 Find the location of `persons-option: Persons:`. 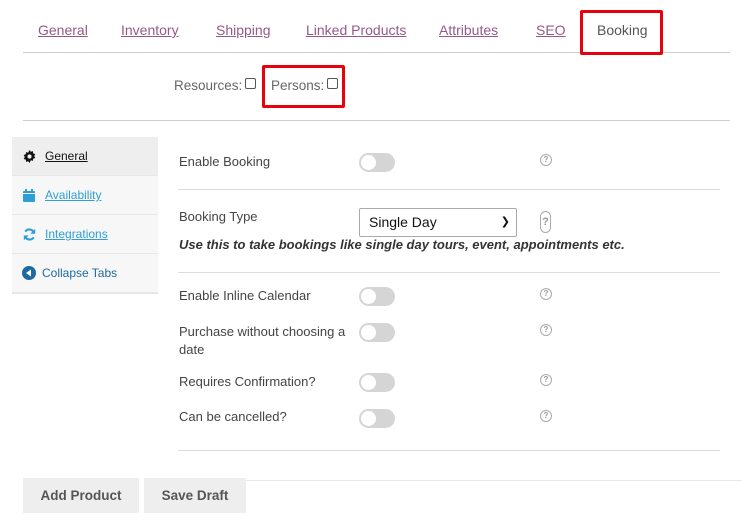

persons-option: Persons: is located at coordinates (305, 85).